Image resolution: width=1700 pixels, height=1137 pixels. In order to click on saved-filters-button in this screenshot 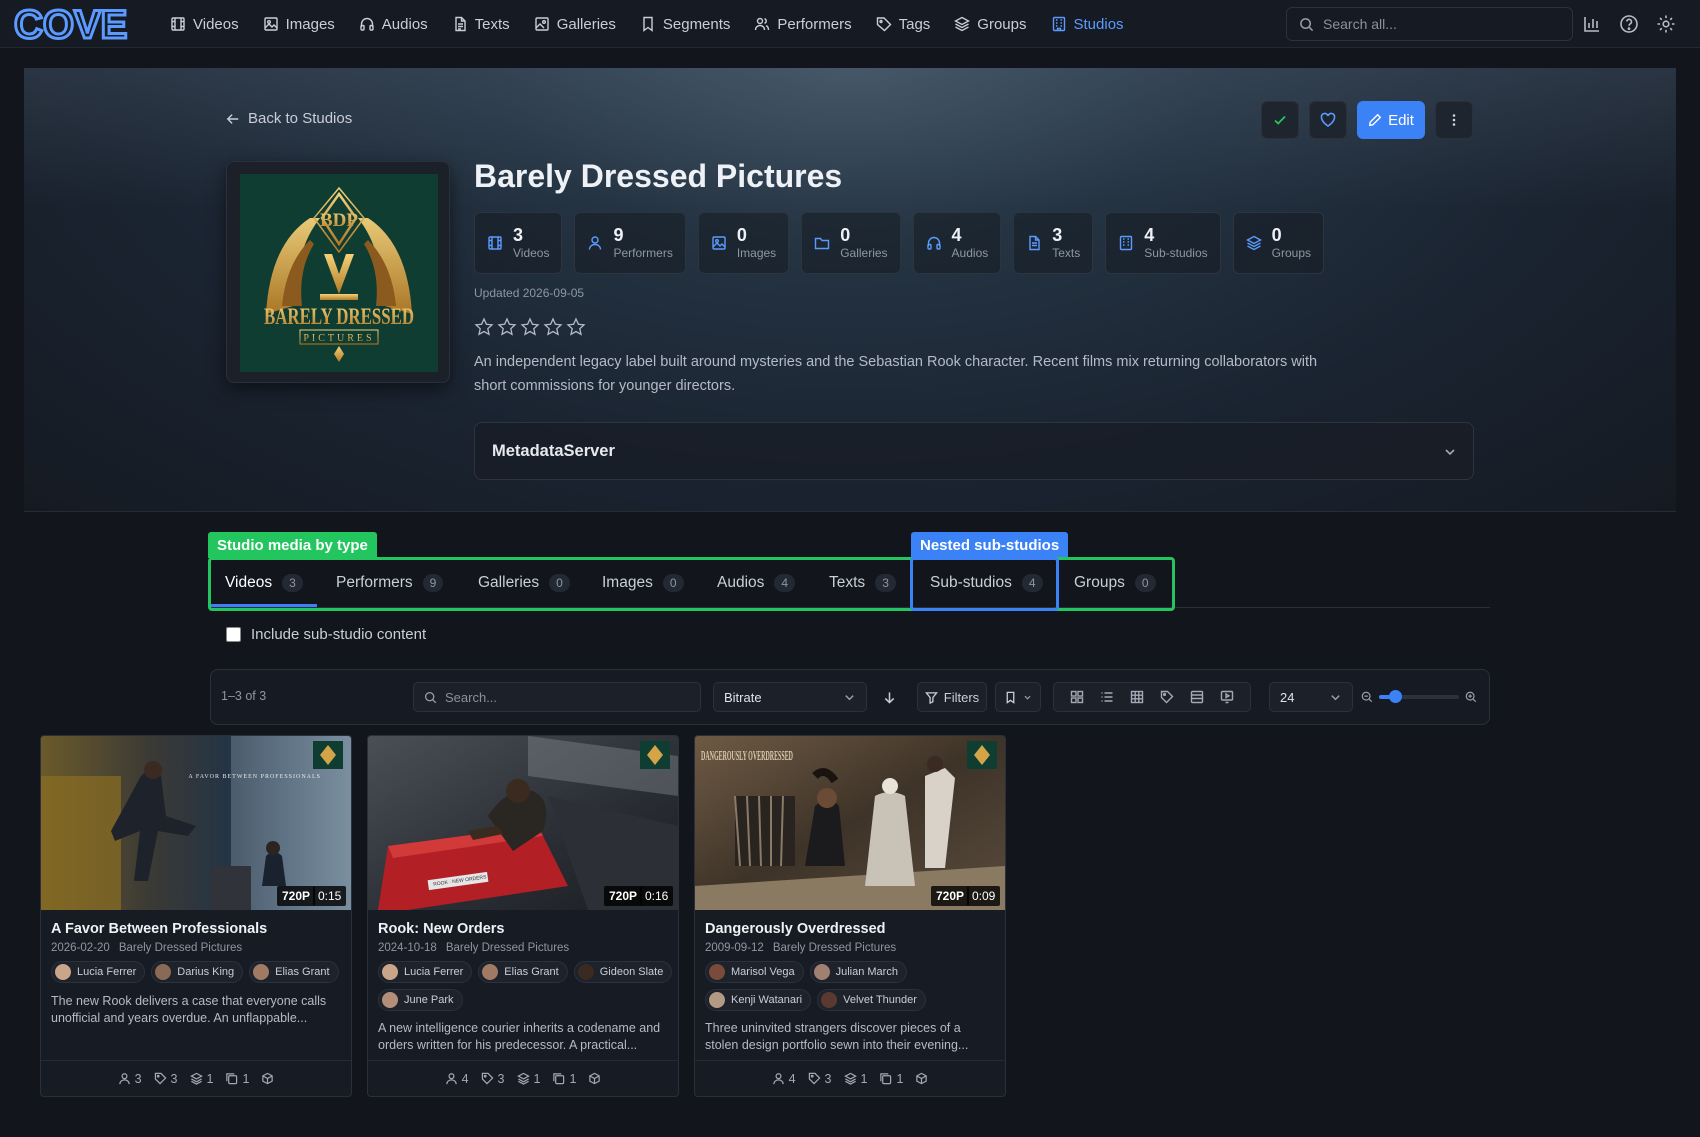, I will do `click(1018, 697)`.